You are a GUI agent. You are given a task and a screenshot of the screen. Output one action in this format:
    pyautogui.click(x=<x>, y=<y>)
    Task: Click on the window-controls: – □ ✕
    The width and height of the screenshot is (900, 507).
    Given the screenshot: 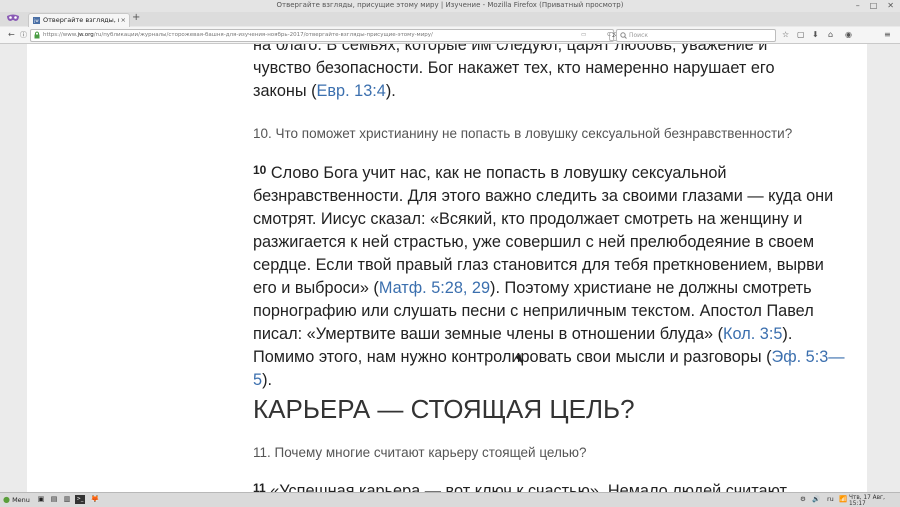 What is the action you would take?
    pyautogui.click(x=875, y=5)
    